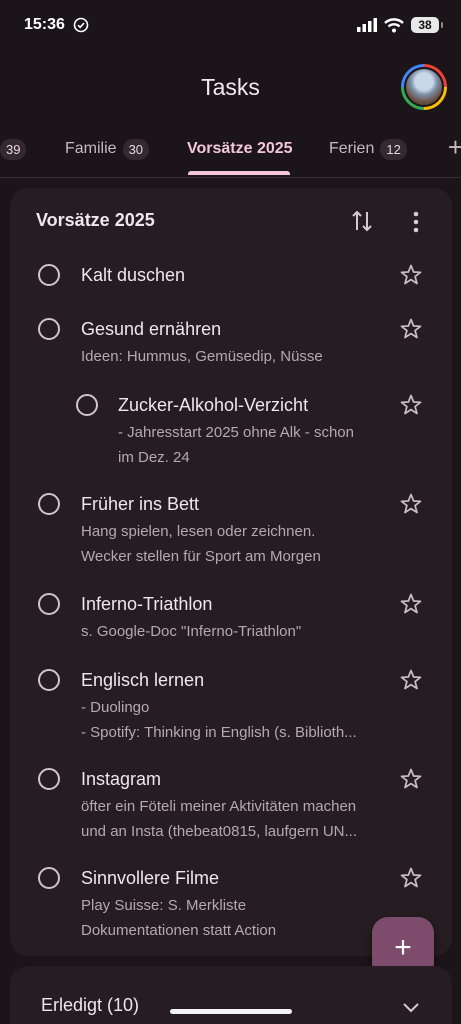  What do you see at coordinates (201, 556) in the screenshot?
I see `task-note: Wecker stellen für Sport am Morgen` at bounding box center [201, 556].